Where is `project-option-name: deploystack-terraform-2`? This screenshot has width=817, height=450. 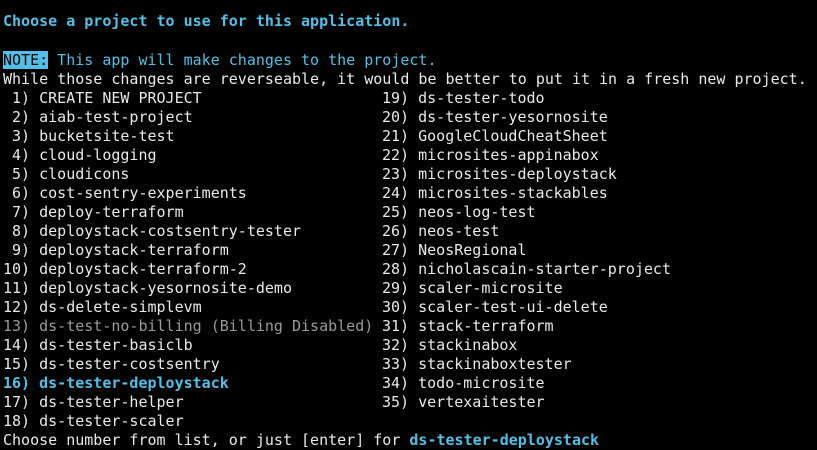
project-option-name: deploystack-terraform-2 is located at coordinates (143, 269).